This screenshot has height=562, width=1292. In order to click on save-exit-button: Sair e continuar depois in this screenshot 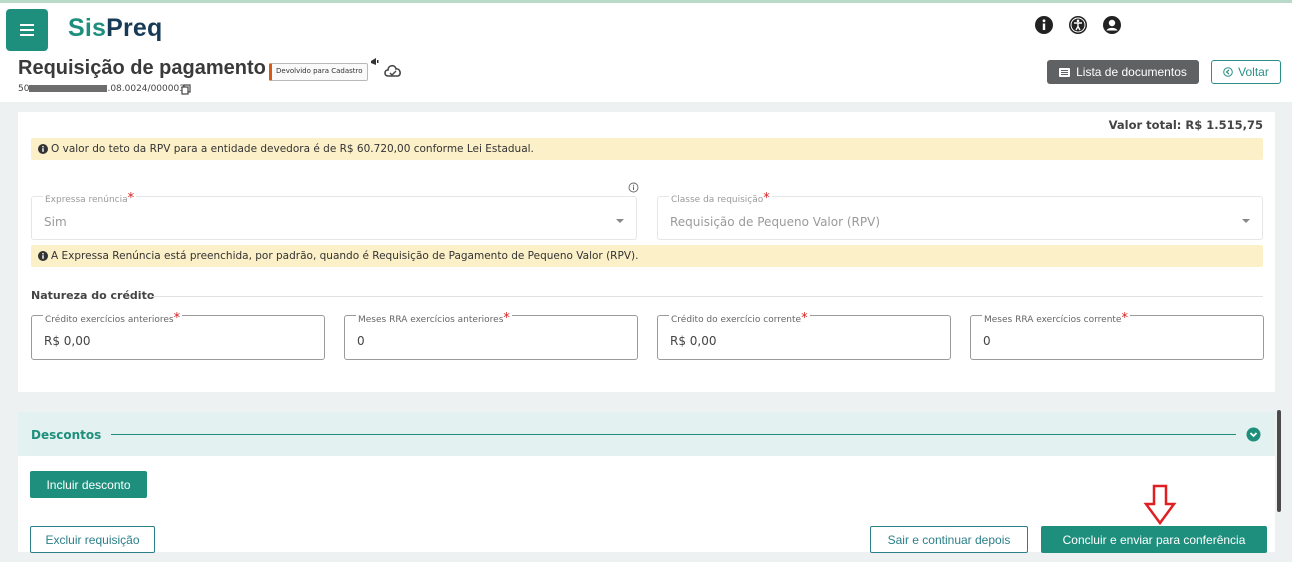, I will do `click(949, 539)`.